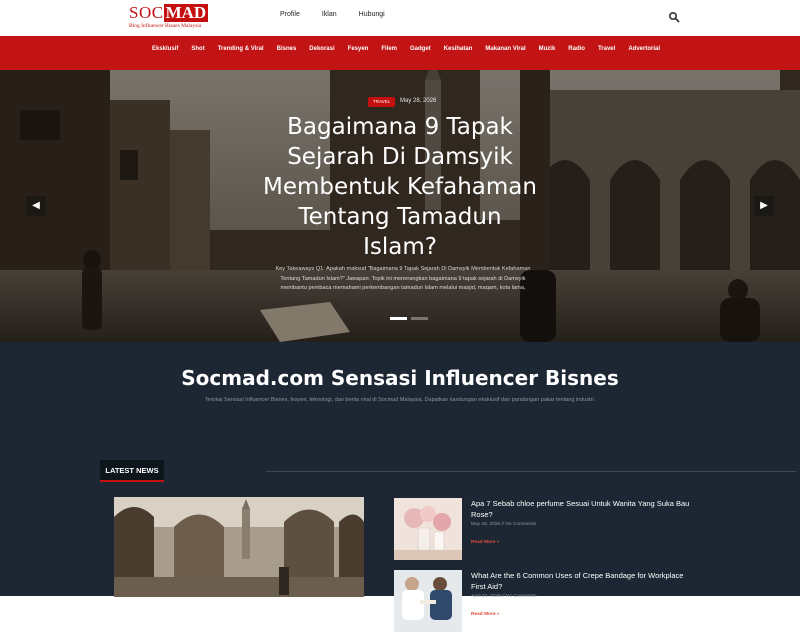  I want to click on category-radio: Radio, so click(576, 49).